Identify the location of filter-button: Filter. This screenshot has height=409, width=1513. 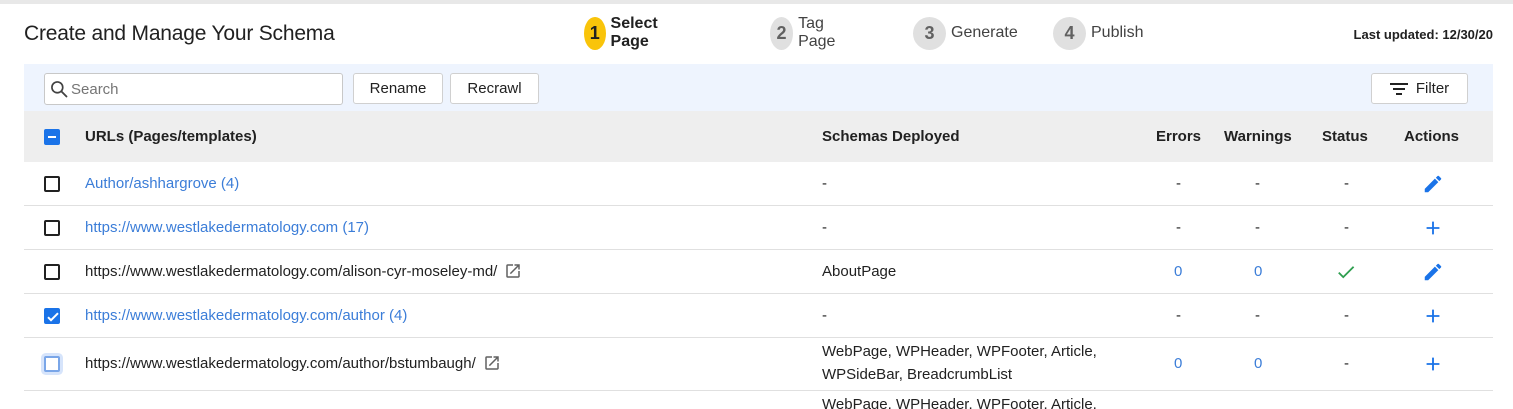
(1419, 88).